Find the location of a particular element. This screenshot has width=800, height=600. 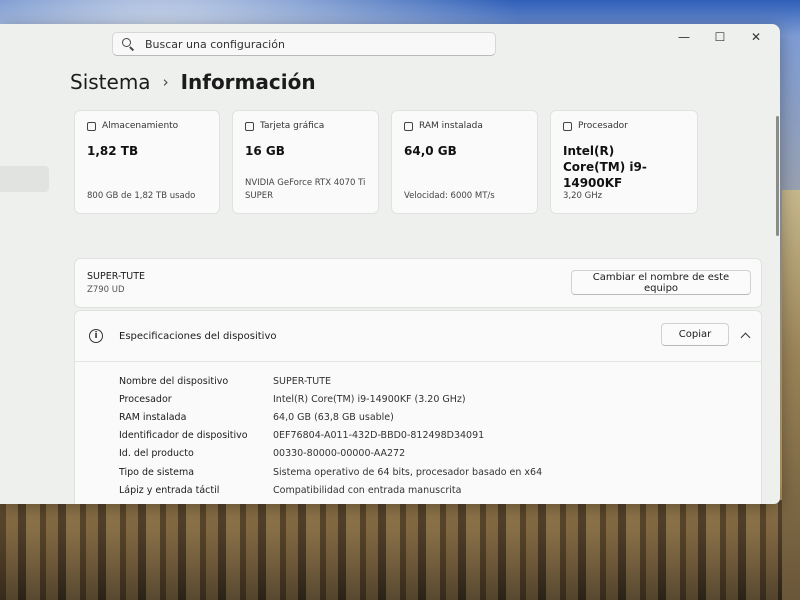

sidebar-selected-item is located at coordinates (24, 179).